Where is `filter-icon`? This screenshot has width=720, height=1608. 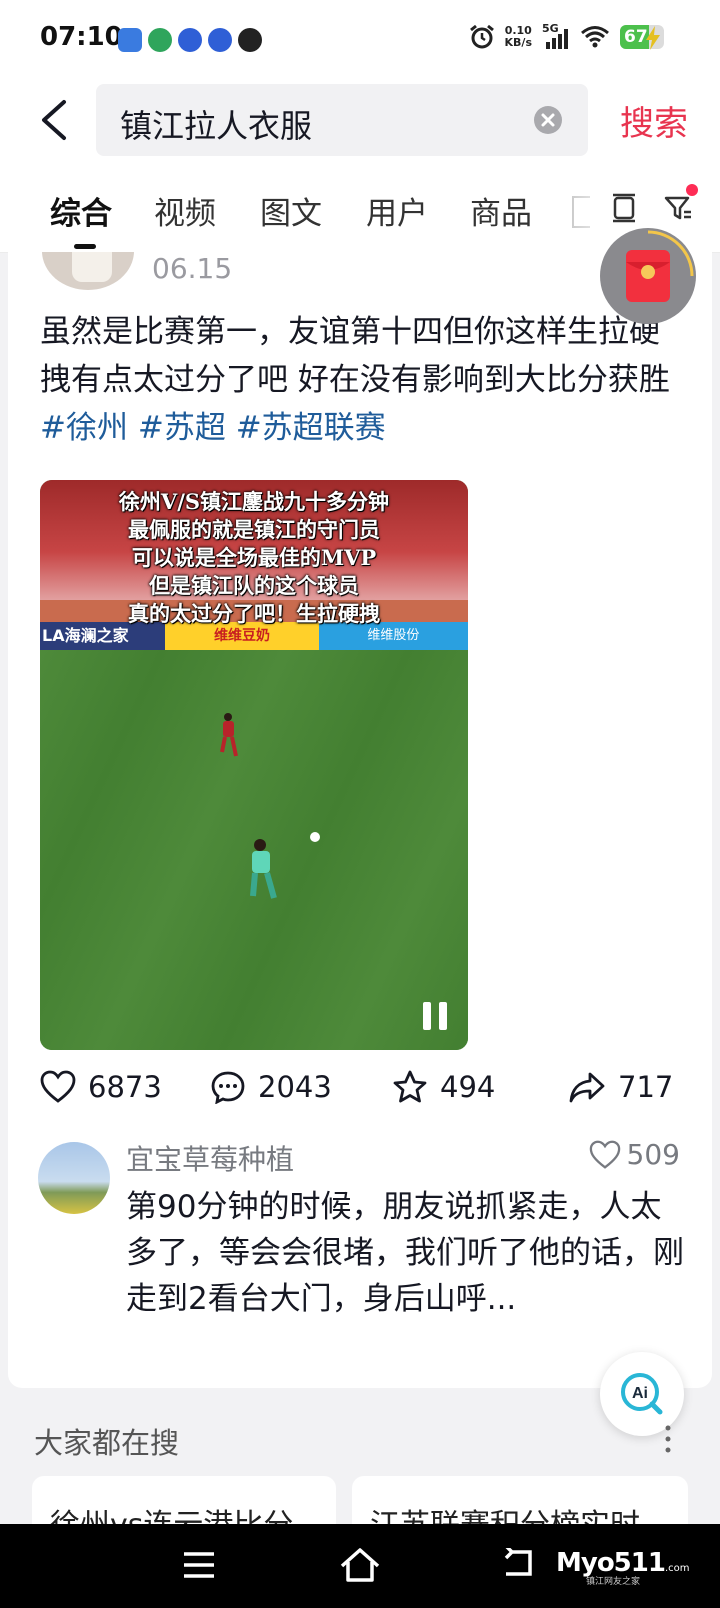 filter-icon is located at coordinates (678, 208).